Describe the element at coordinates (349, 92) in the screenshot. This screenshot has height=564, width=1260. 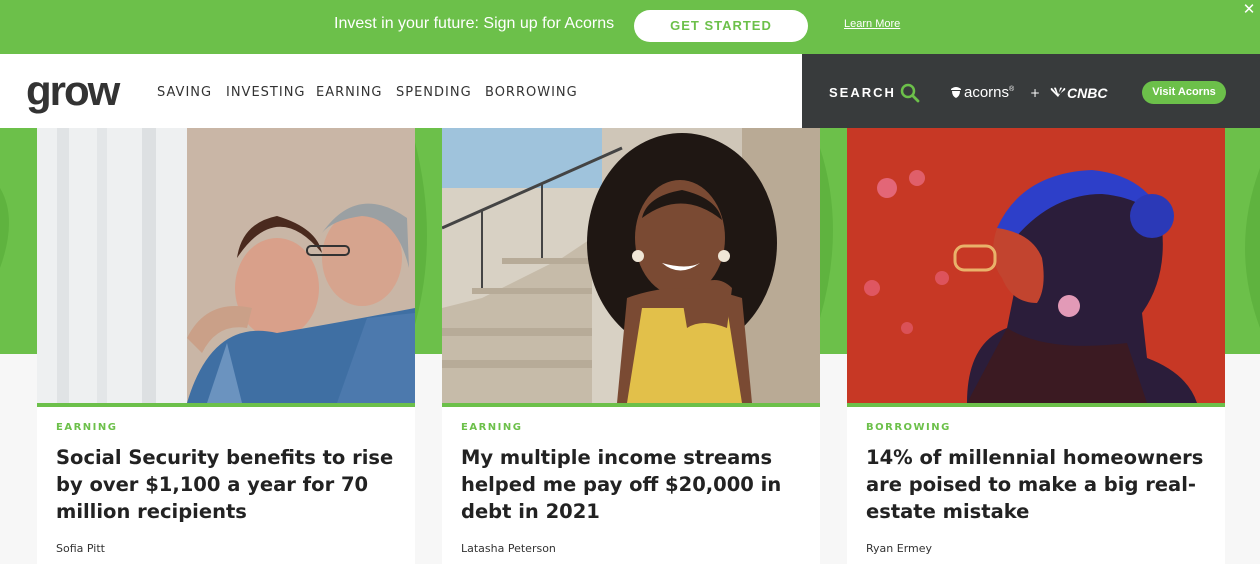
I see `nav-item-earning: EARNING` at that location.